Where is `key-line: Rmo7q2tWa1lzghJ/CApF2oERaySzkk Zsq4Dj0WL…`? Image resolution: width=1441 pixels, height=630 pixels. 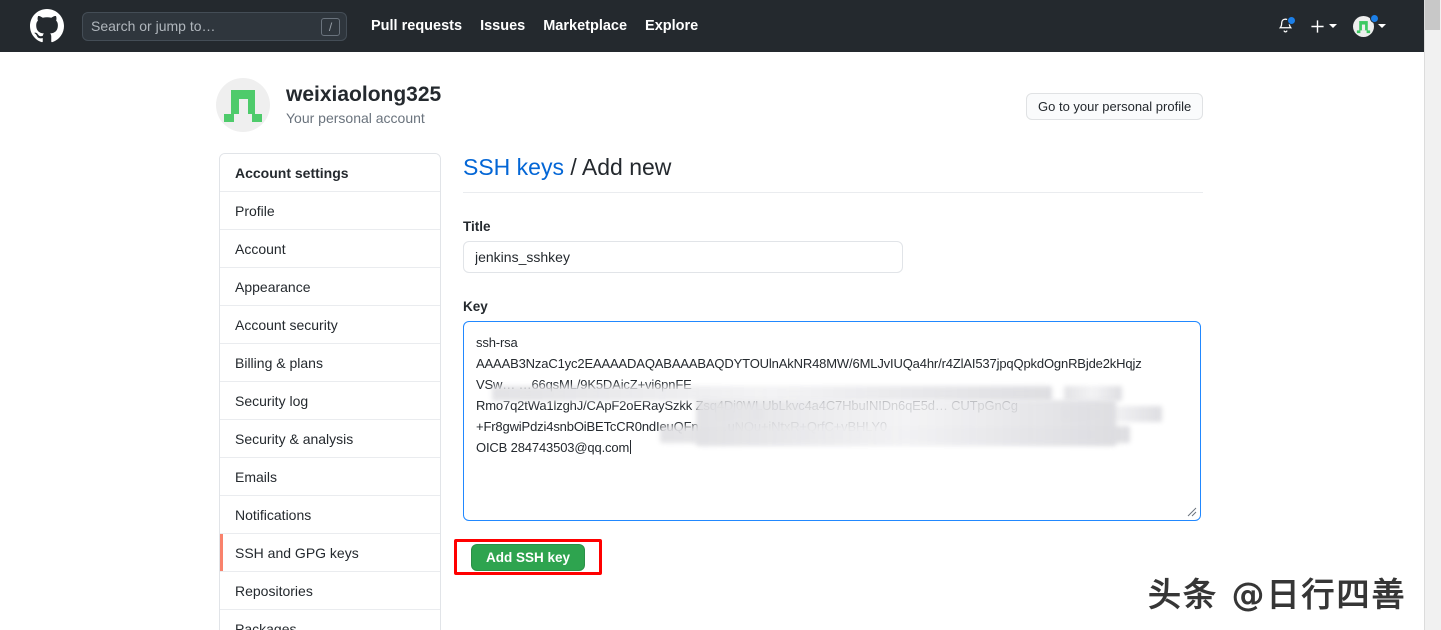 key-line: Rmo7q2tWa1lzghJ/CApF2oERaySzkk Zsq4Dj0WL… is located at coordinates (747, 405).